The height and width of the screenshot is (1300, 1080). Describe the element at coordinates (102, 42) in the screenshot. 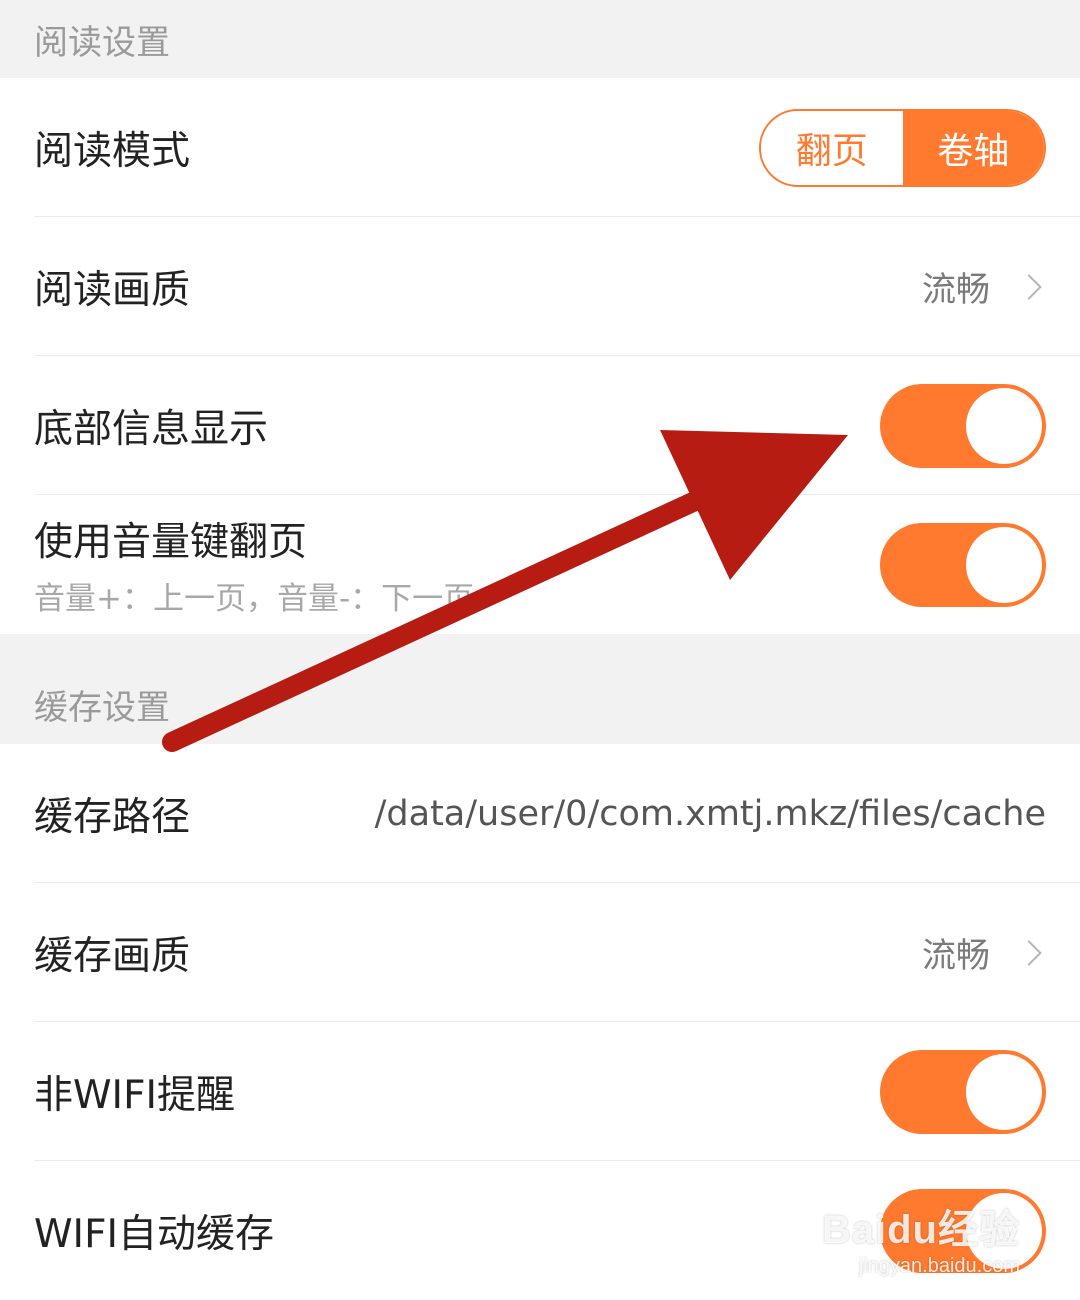

I see `reading-settings-title: 阅读设置` at that location.